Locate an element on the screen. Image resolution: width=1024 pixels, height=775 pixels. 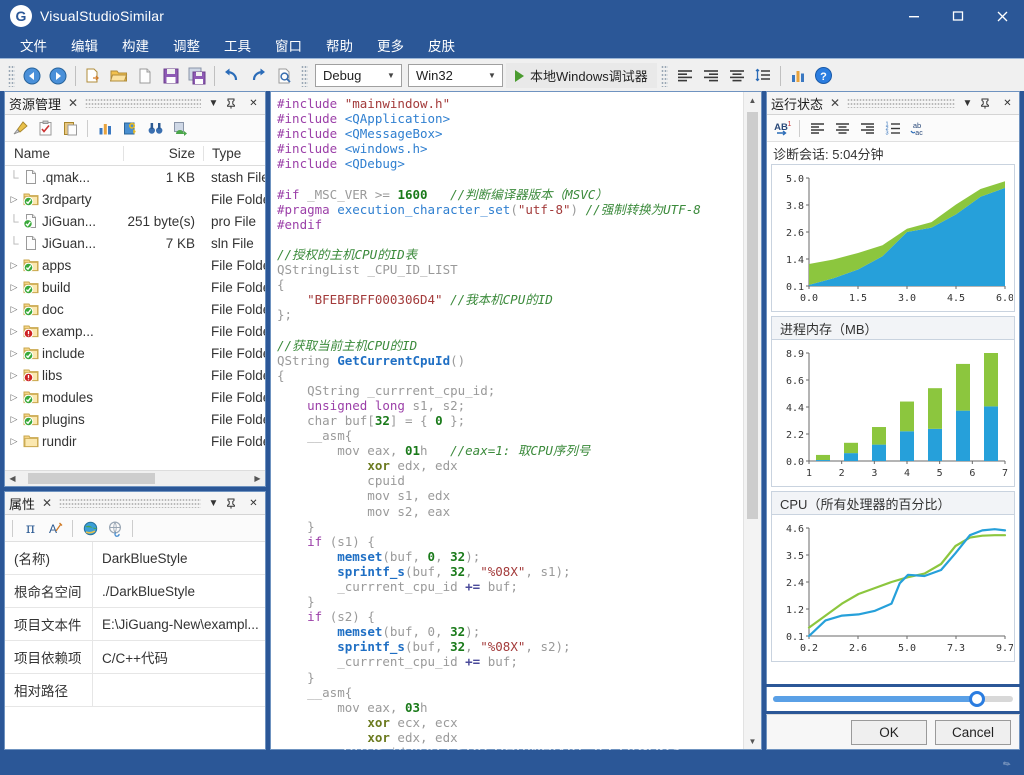
maximize-button is located at coordinates (958, 16).